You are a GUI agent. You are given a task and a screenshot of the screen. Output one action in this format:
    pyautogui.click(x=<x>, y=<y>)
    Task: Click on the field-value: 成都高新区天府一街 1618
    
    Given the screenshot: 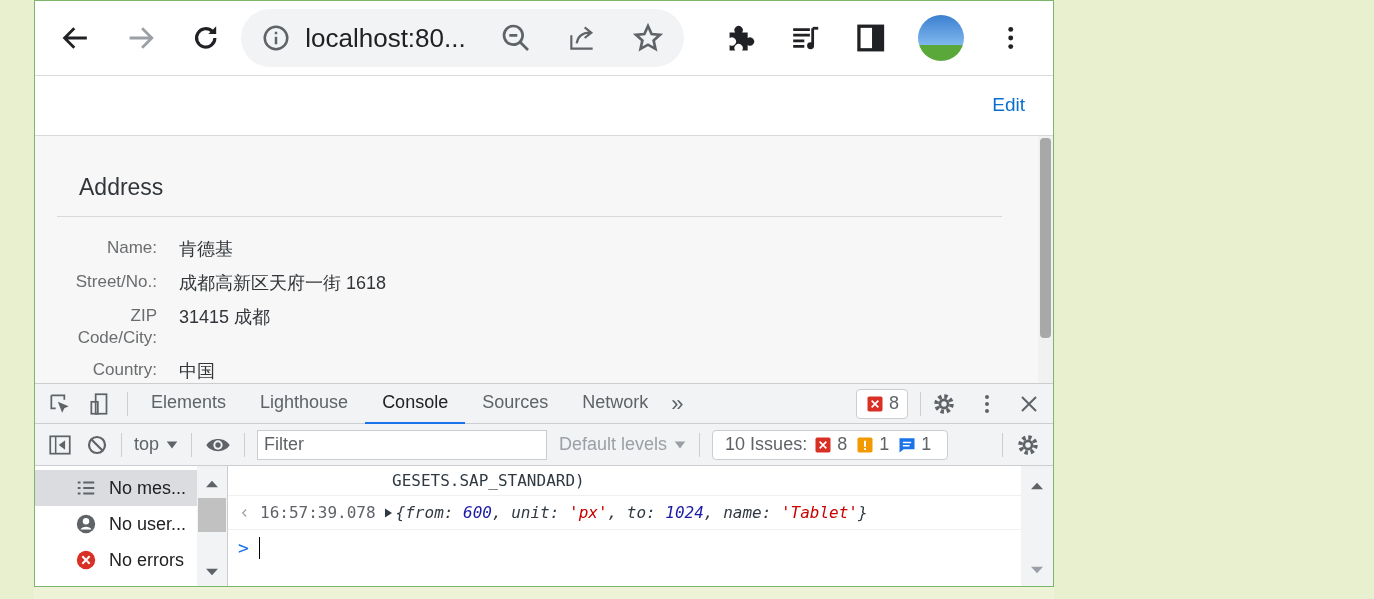 What is the action you would take?
    pyautogui.click(x=283, y=283)
    